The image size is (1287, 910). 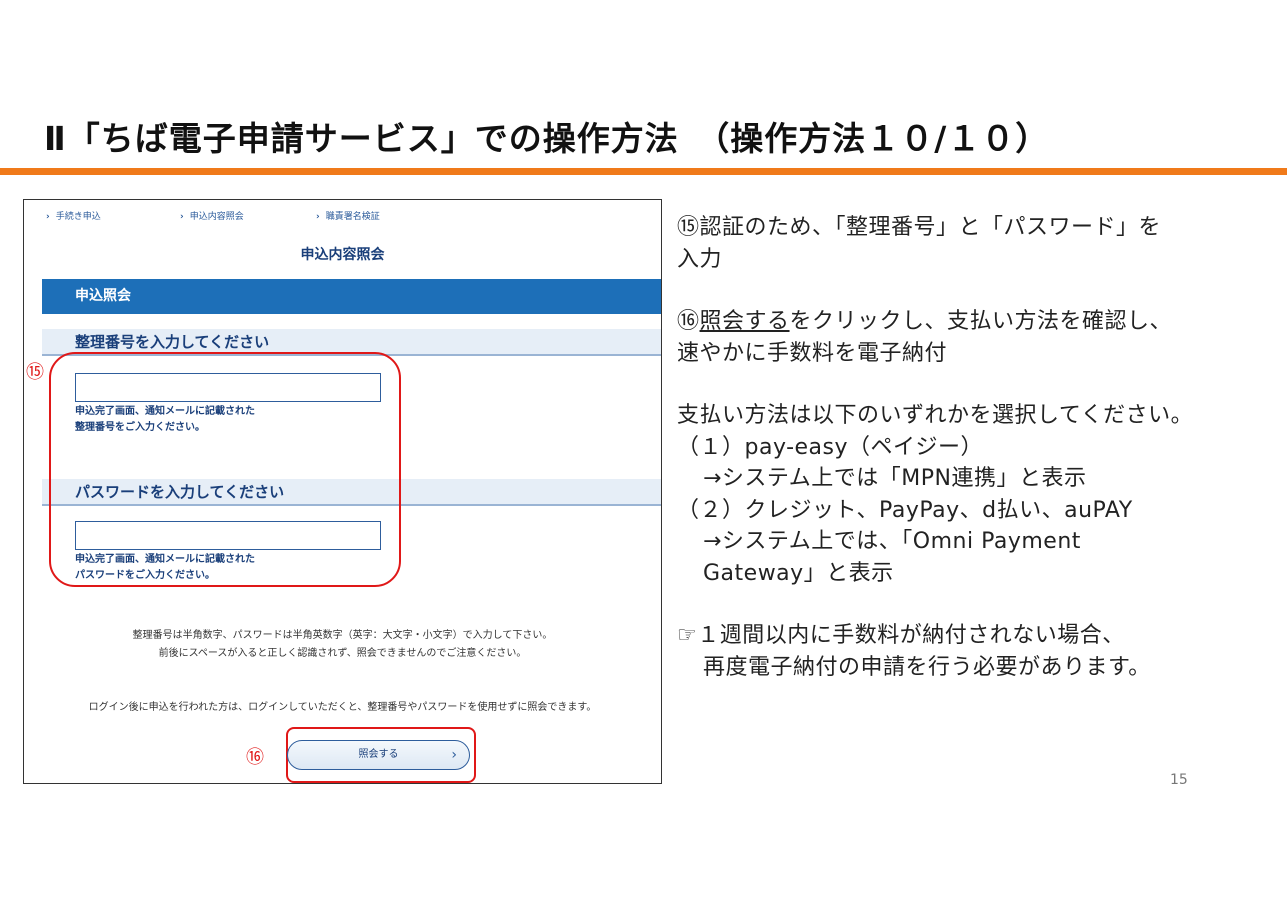 I want to click on warning-text: ☞１週間以内に手数料が納付されない場合、, so click(x=901, y=635).